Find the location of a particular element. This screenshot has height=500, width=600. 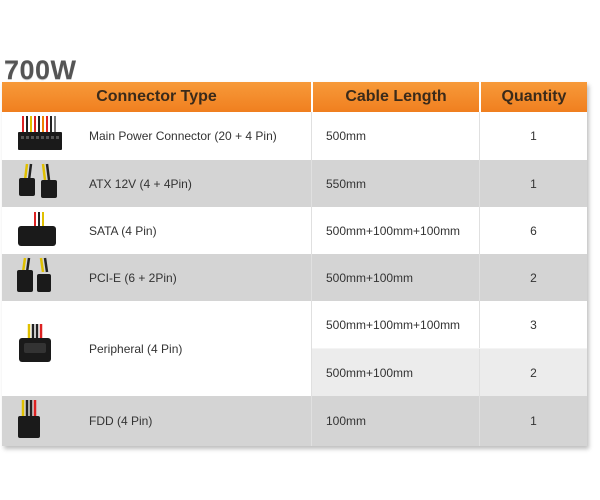

table-row-pcie-length: 500mm+100mm is located at coordinates (395, 277).